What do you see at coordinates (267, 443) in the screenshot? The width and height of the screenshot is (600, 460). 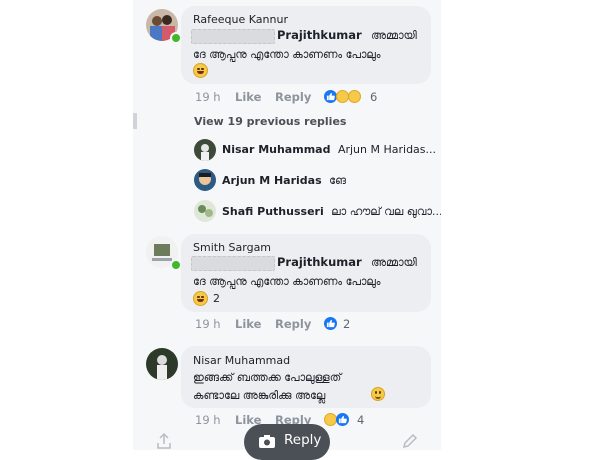 I see `camera-icon` at bounding box center [267, 443].